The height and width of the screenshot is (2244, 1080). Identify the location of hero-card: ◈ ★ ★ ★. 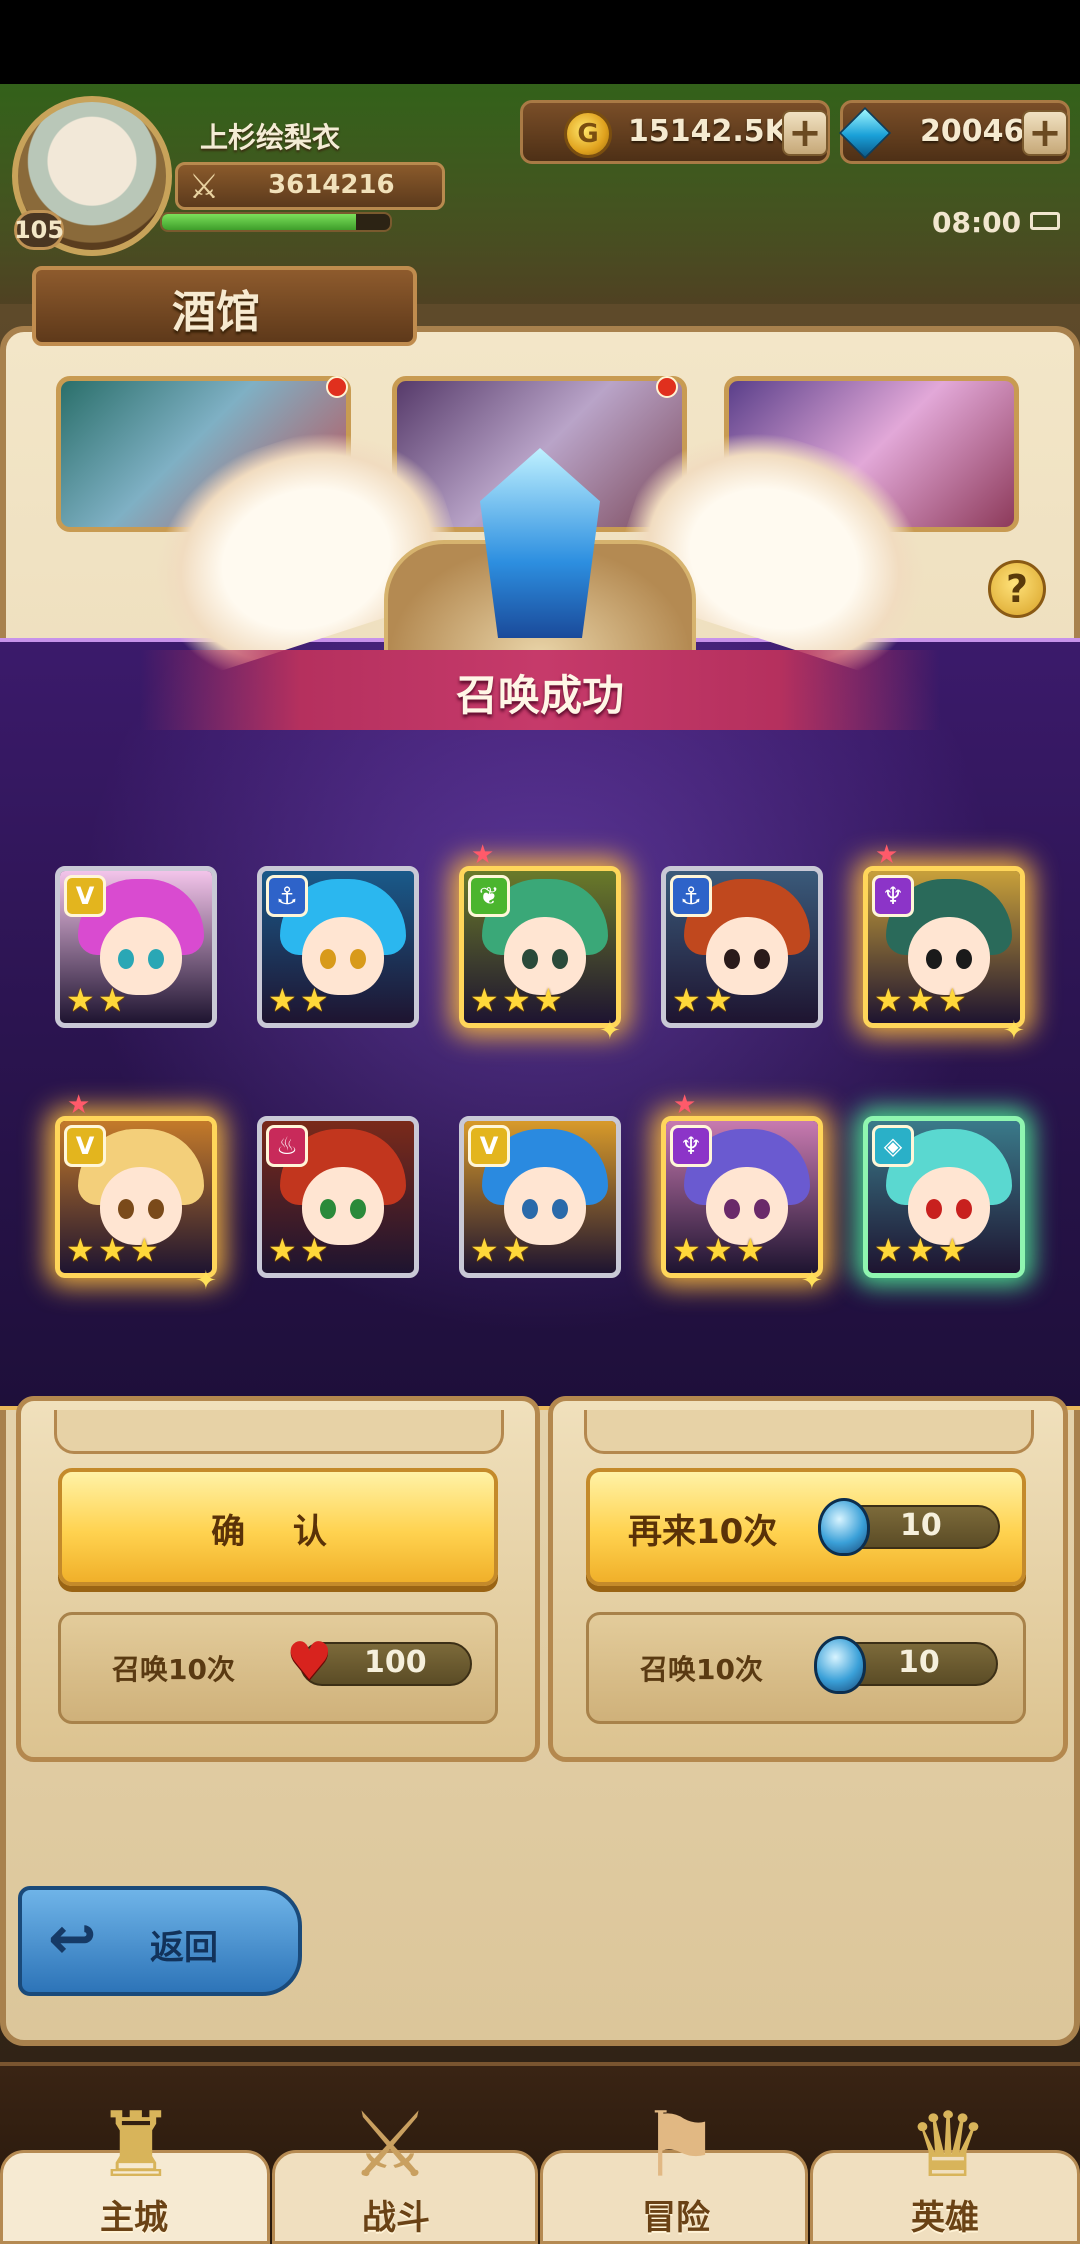
(944, 1197).